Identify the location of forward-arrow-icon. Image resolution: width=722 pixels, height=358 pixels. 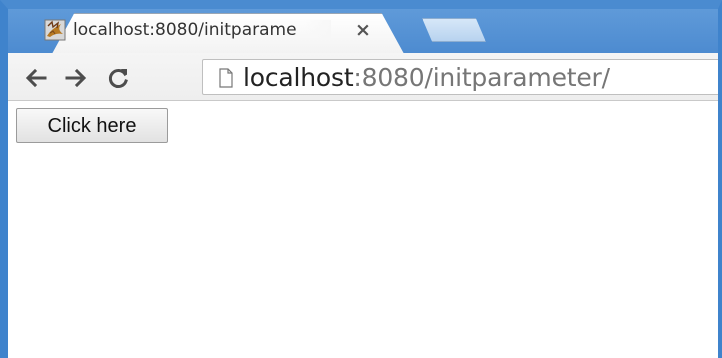
(76, 78).